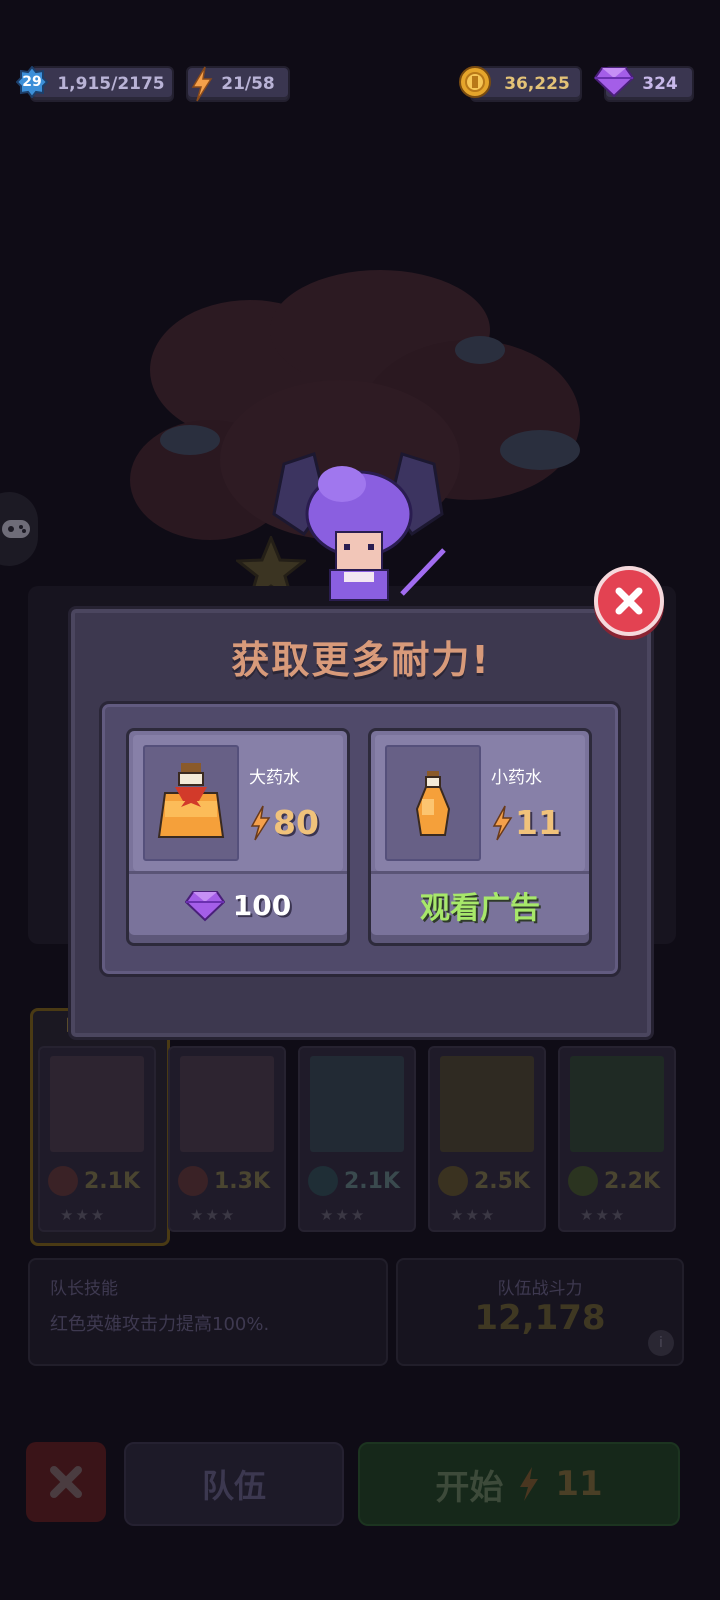 The image size is (720, 1600). What do you see at coordinates (502, 1181) in the screenshot?
I see `hero-power: 2.5K` at bounding box center [502, 1181].